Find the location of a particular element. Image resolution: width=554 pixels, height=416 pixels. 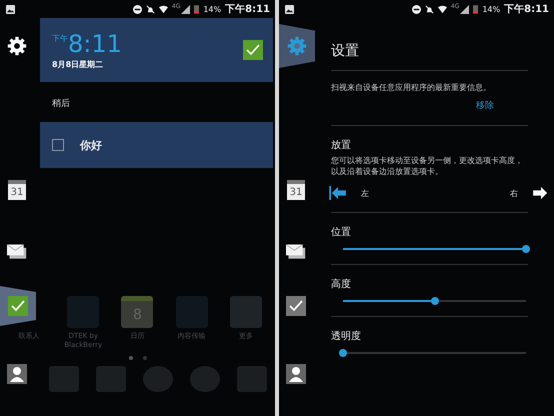

slider-label: 位置 is located at coordinates (341, 232).